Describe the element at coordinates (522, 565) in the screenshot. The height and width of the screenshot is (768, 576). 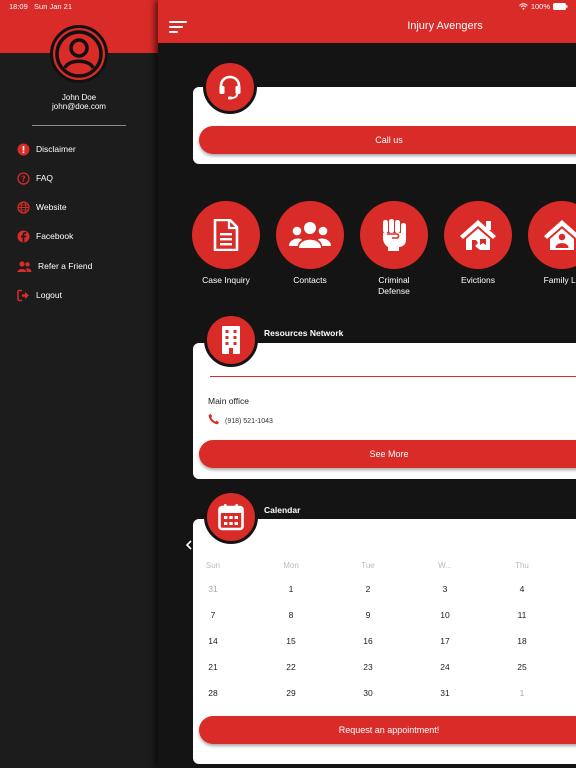
I see `weekday-header: Thu` at that location.